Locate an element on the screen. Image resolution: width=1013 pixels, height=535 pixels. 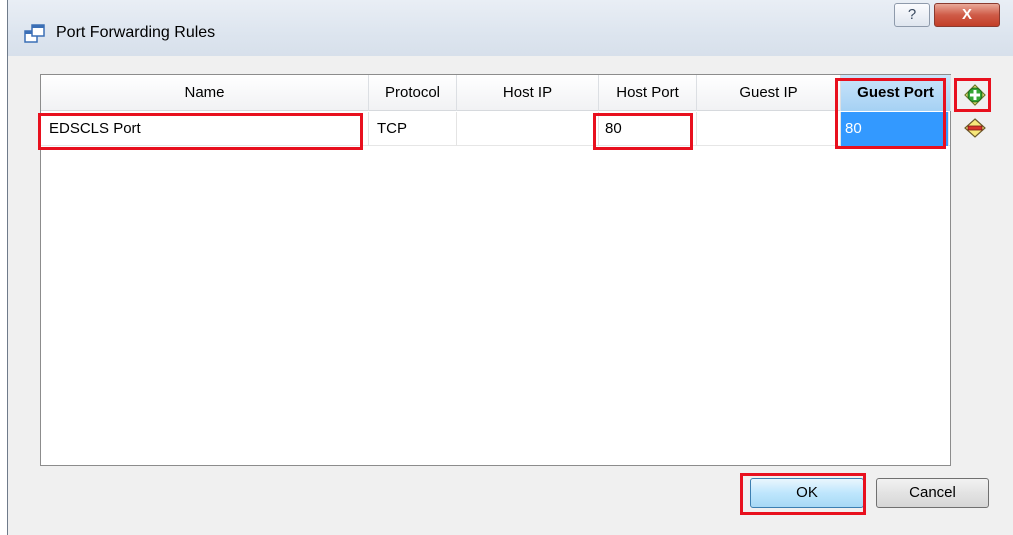
cell-host-ip is located at coordinates (528, 129).